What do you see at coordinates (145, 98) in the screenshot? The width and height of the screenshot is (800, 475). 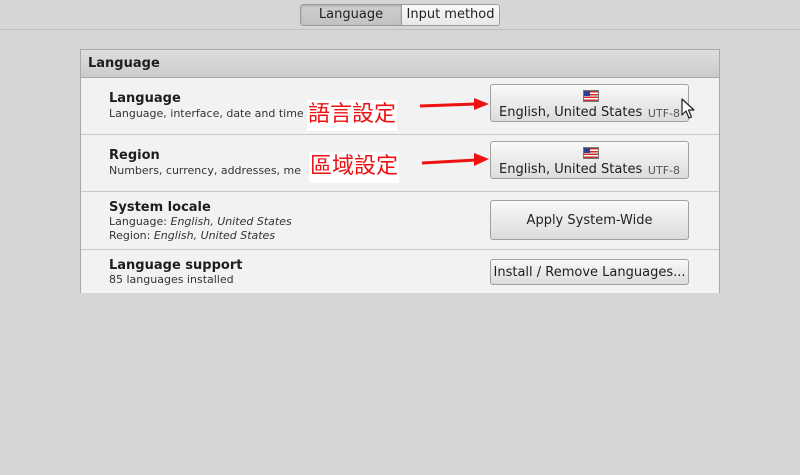 I see `language-row-title: Language` at bounding box center [145, 98].